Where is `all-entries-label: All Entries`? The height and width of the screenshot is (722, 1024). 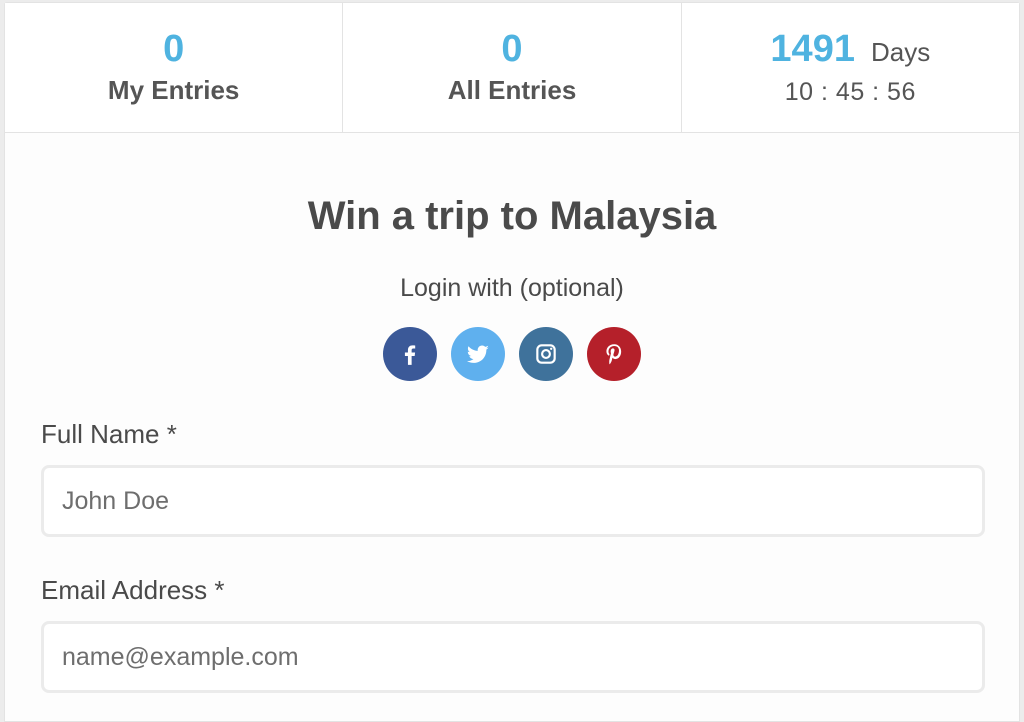 all-entries-label: All Entries is located at coordinates (512, 90).